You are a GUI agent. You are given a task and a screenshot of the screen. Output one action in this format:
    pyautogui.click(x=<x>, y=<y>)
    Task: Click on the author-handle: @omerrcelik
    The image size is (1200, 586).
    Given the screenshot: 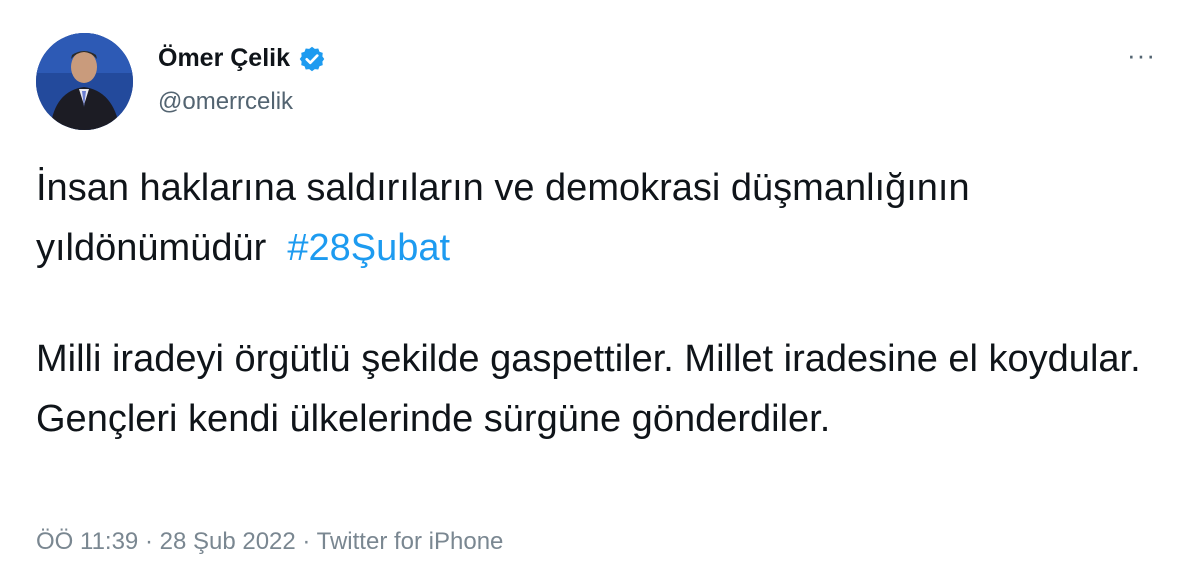 What is the action you would take?
    pyautogui.click(x=225, y=102)
    